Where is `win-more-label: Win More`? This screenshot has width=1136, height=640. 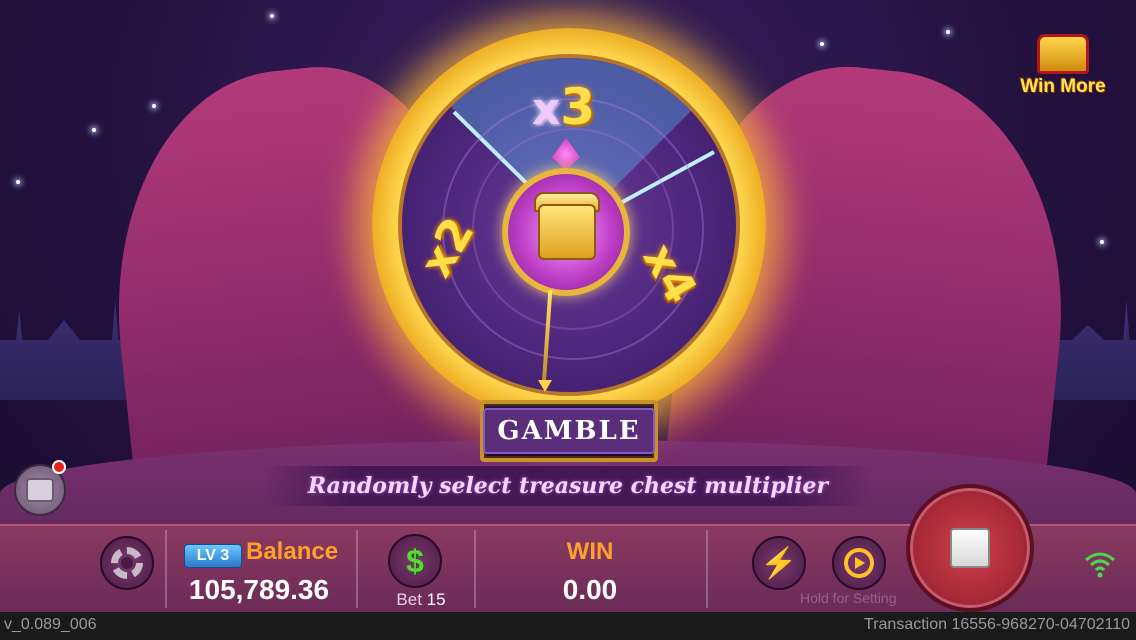 win-more-label: Win More is located at coordinates (1063, 86).